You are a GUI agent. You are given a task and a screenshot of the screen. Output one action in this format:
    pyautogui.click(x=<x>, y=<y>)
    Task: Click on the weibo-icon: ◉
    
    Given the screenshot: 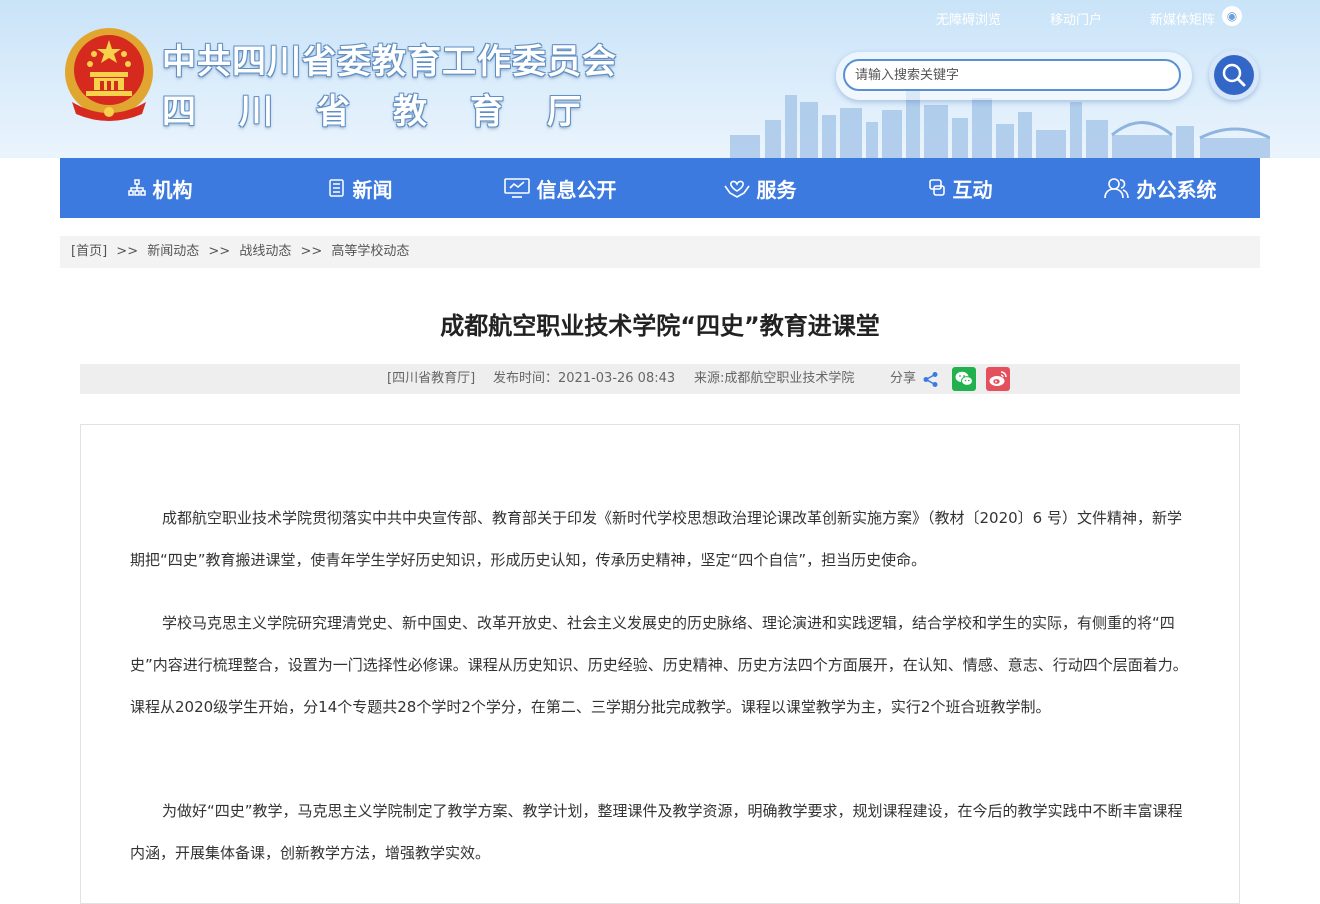 What is the action you would take?
    pyautogui.click(x=1232, y=16)
    